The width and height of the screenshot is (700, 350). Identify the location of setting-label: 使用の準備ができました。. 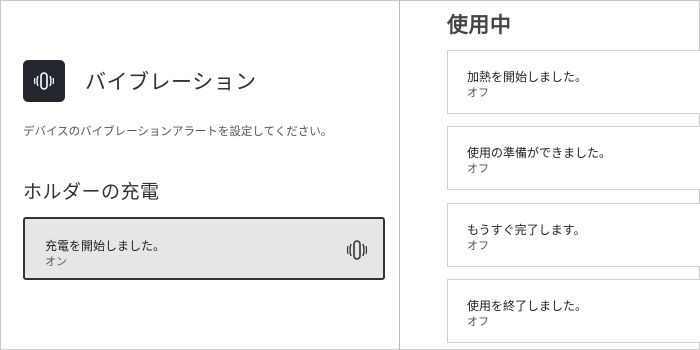
(539, 153).